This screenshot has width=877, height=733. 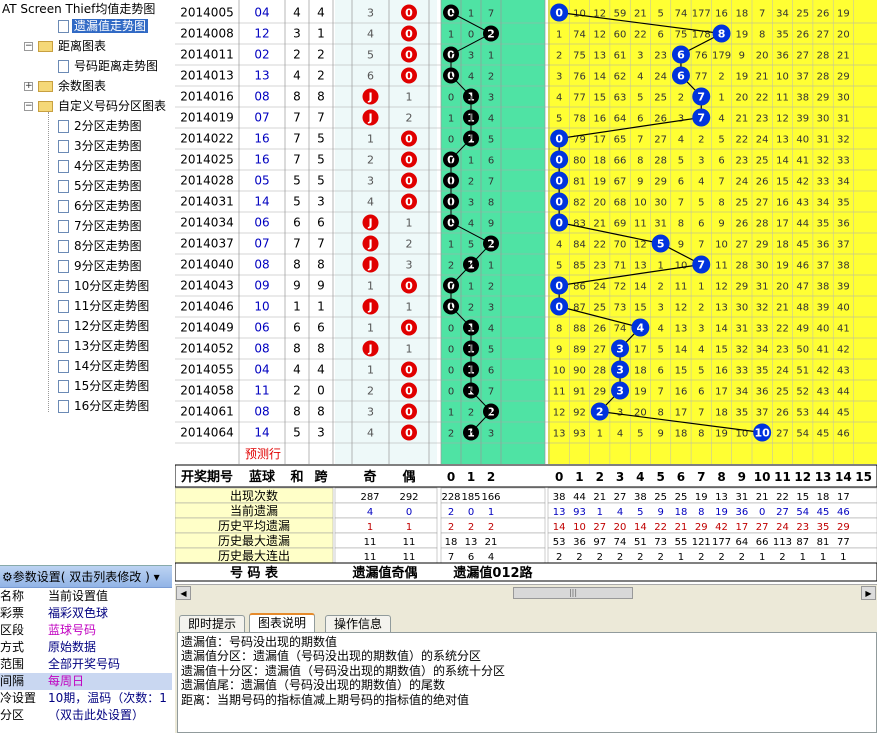 What do you see at coordinates (321, 391) in the screenshot?
I see `span-cell: 0` at bounding box center [321, 391].